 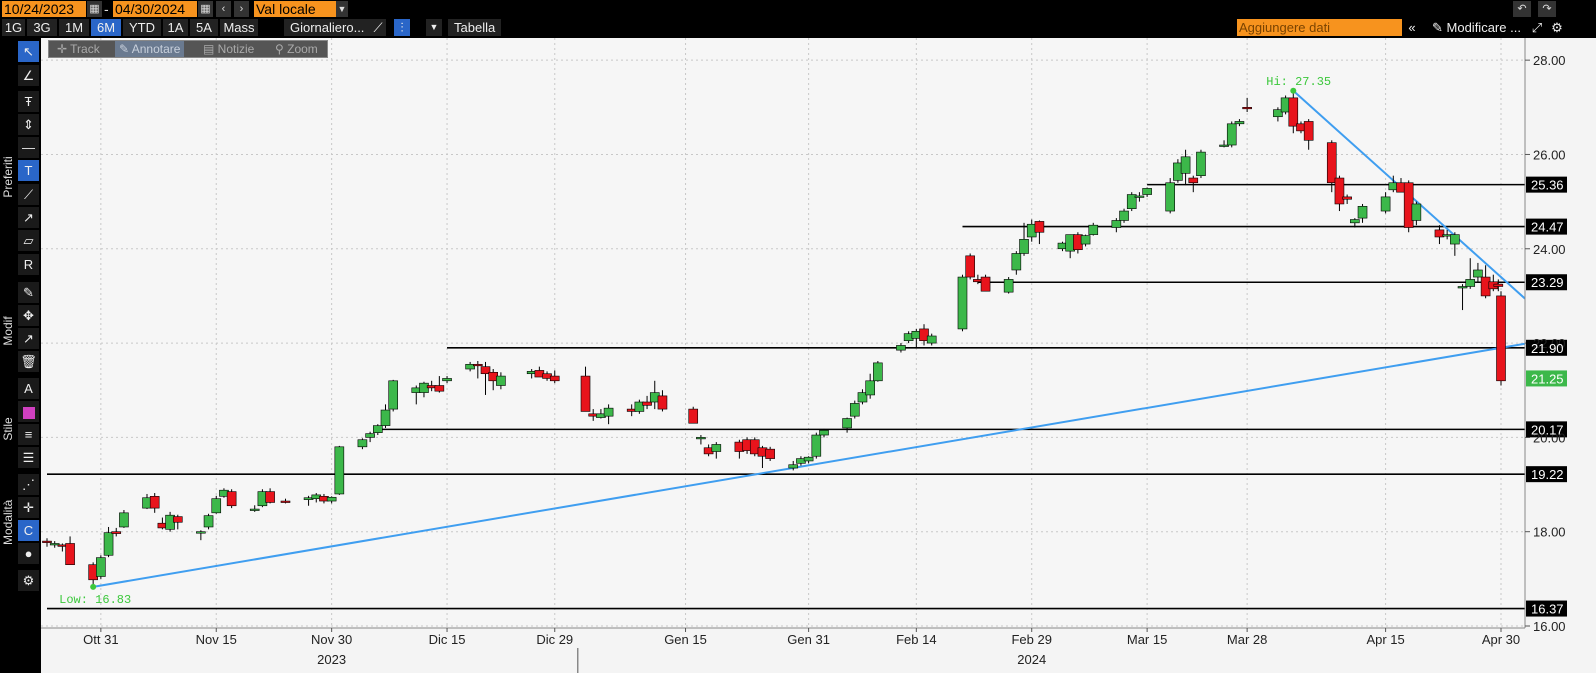 What do you see at coordinates (1547, 282) in the screenshot?
I see `level-value-label: 23.29` at bounding box center [1547, 282].